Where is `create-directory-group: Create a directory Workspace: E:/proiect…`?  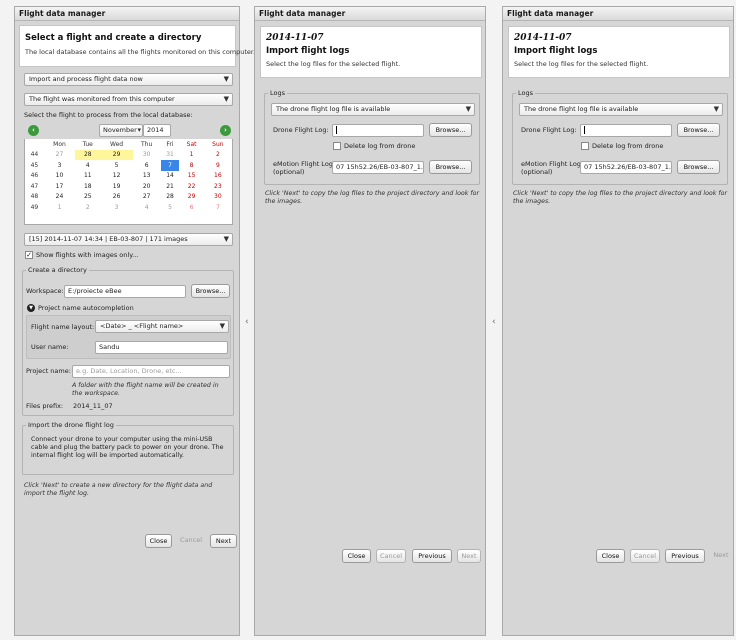 create-directory-group: Create a directory Workspace: E:/proiect… is located at coordinates (128, 341).